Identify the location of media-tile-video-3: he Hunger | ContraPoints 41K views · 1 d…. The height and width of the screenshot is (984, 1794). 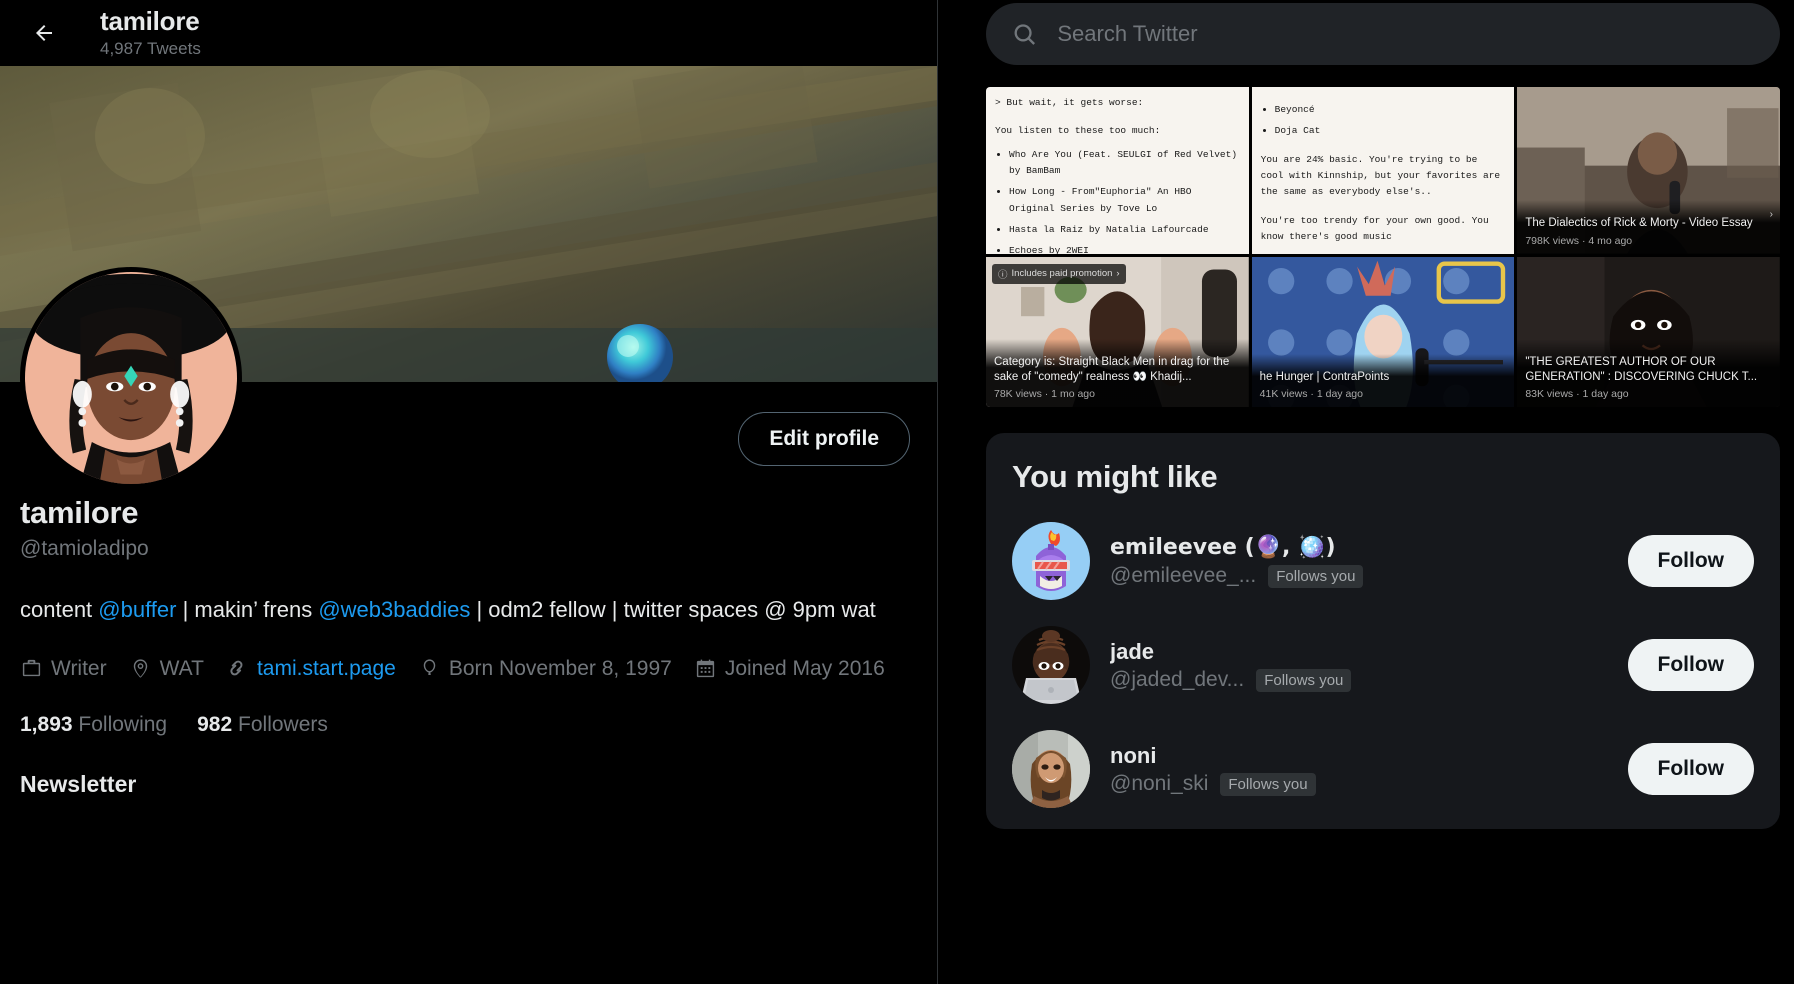
(1383, 331).